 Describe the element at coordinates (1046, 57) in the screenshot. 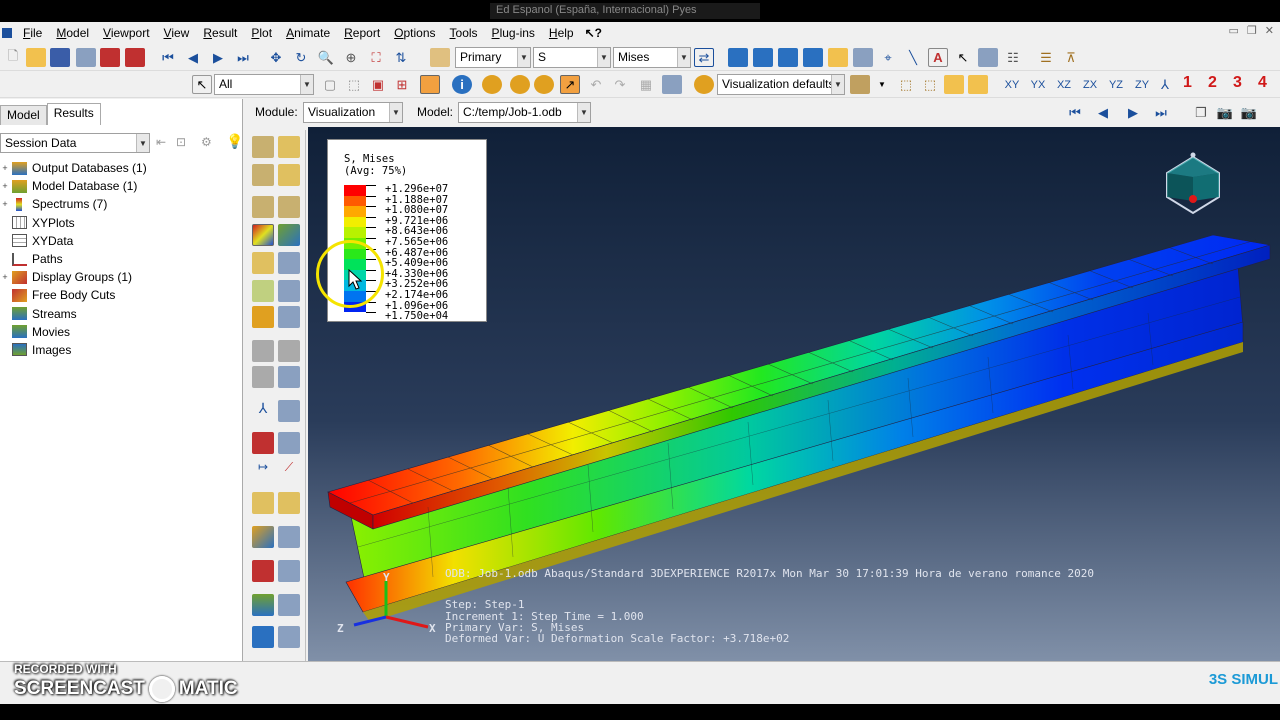

I see `ladder-icon: ☰` at that location.